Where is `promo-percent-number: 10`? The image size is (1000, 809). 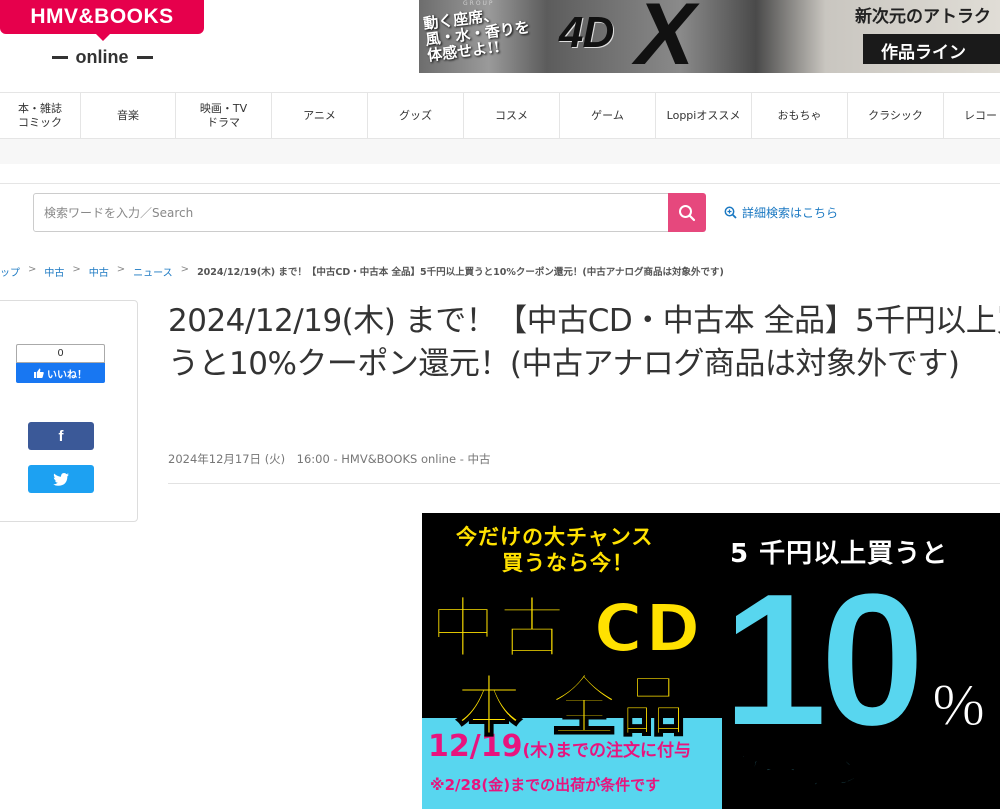
promo-percent-number: 10 is located at coordinates (823, 660).